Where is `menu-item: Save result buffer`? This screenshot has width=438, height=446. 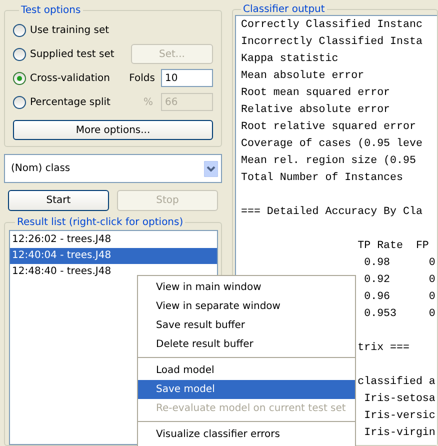
menu-item: Save result buffer is located at coordinates (246, 325).